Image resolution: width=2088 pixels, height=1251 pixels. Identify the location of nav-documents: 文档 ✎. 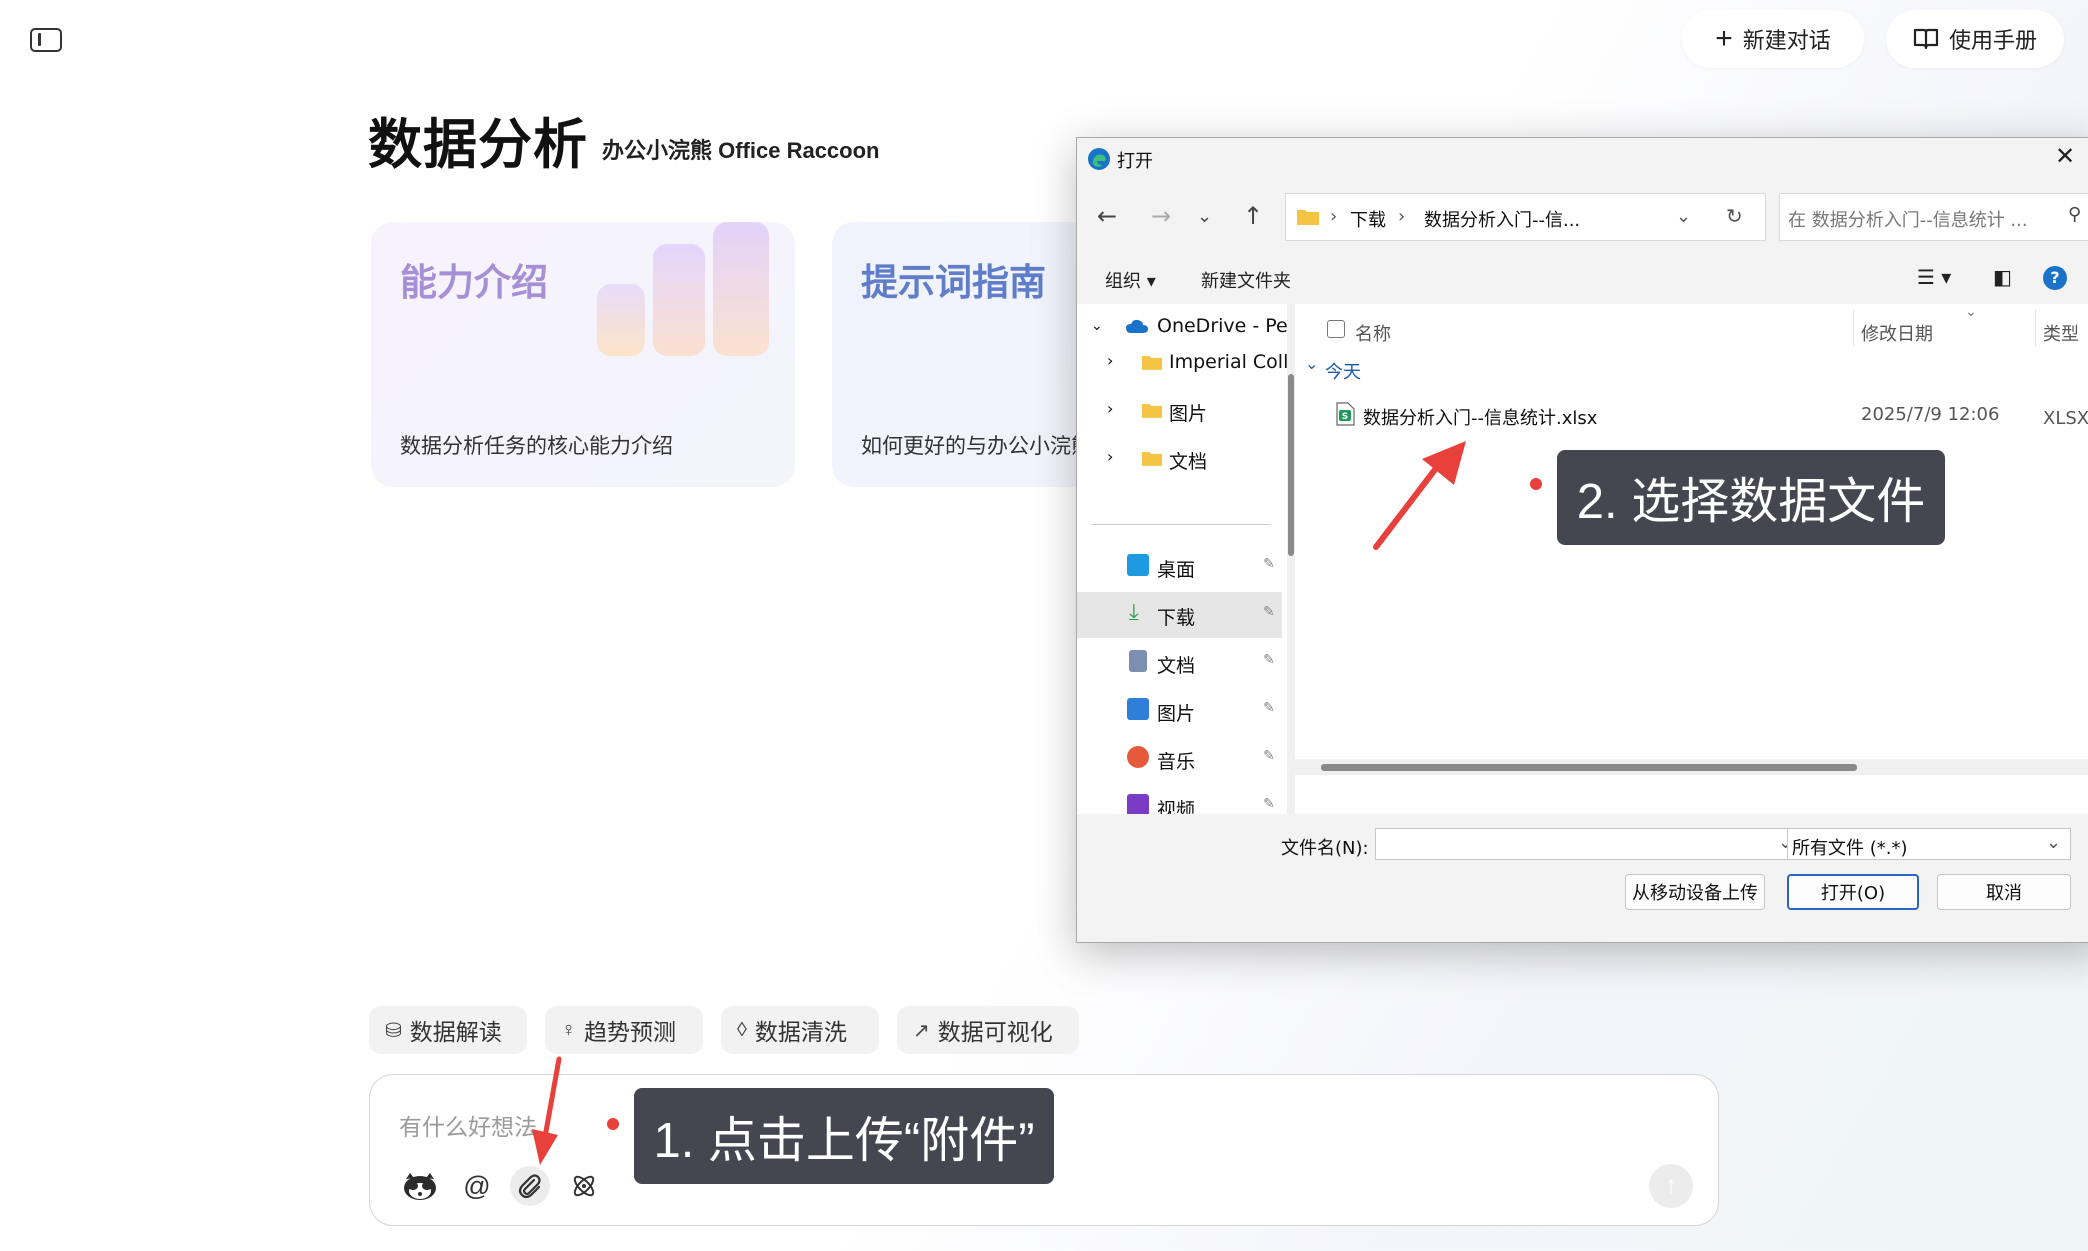
(1179, 663).